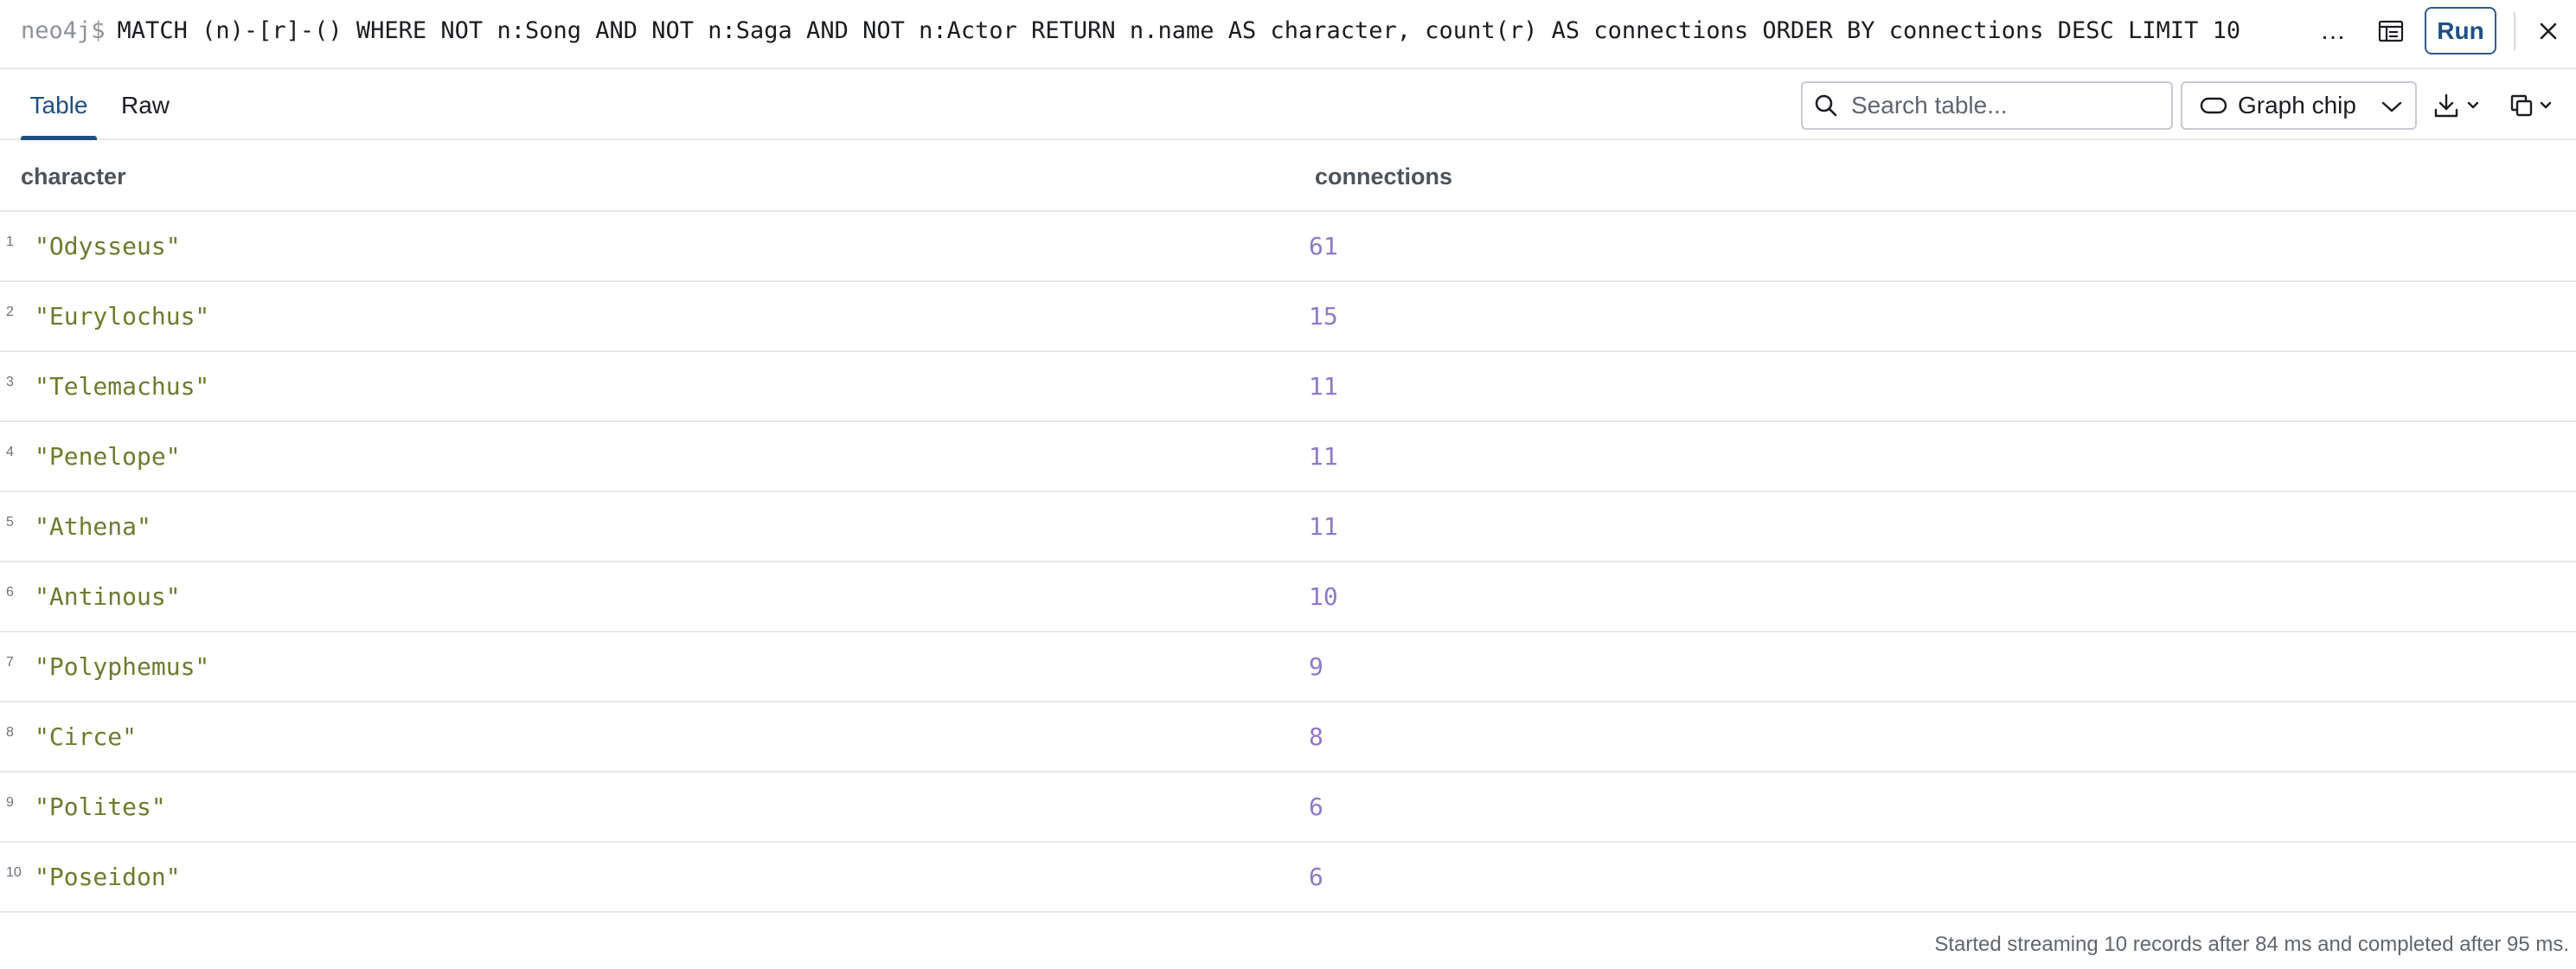 The width and height of the screenshot is (2576, 969). What do you see at coordinates (100, 807) in the screenshot?
I see `cell-character: "Polites"` at bounding box center [100, 807].